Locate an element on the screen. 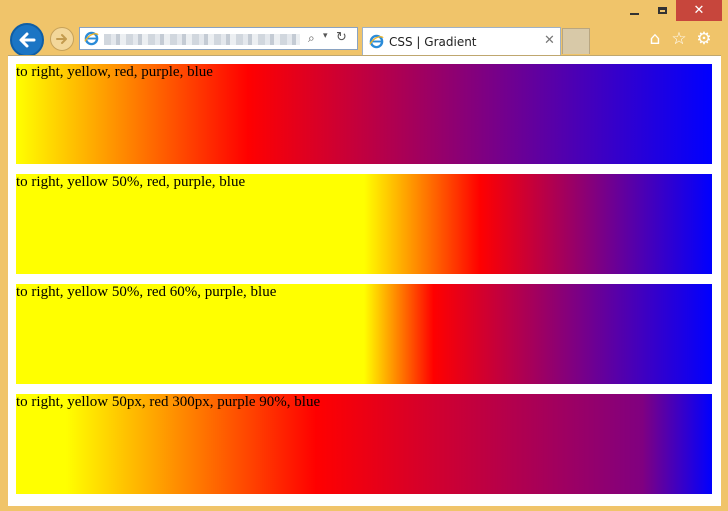 The image size is (728, 511). gradient-label-2: to right, yellow 50%, red, purple, blue is located at coordinates (131, 182).